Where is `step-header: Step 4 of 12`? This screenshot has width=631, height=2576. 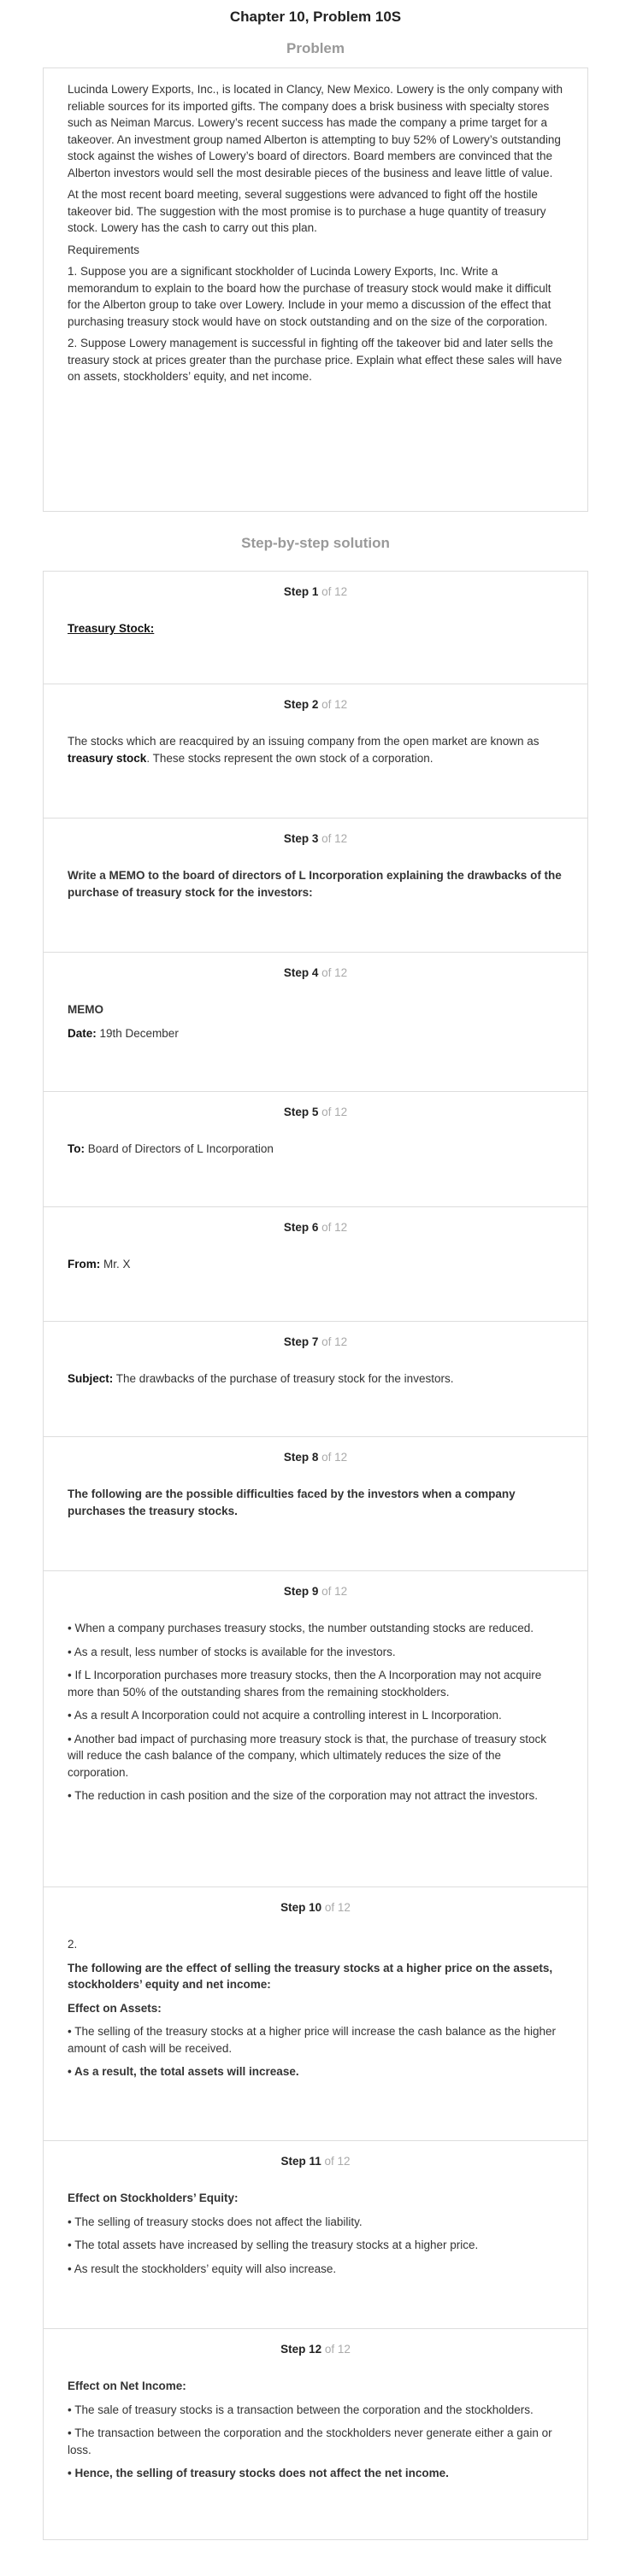
step-header: Step 4 of 12 is located at coordinates (315, 972).